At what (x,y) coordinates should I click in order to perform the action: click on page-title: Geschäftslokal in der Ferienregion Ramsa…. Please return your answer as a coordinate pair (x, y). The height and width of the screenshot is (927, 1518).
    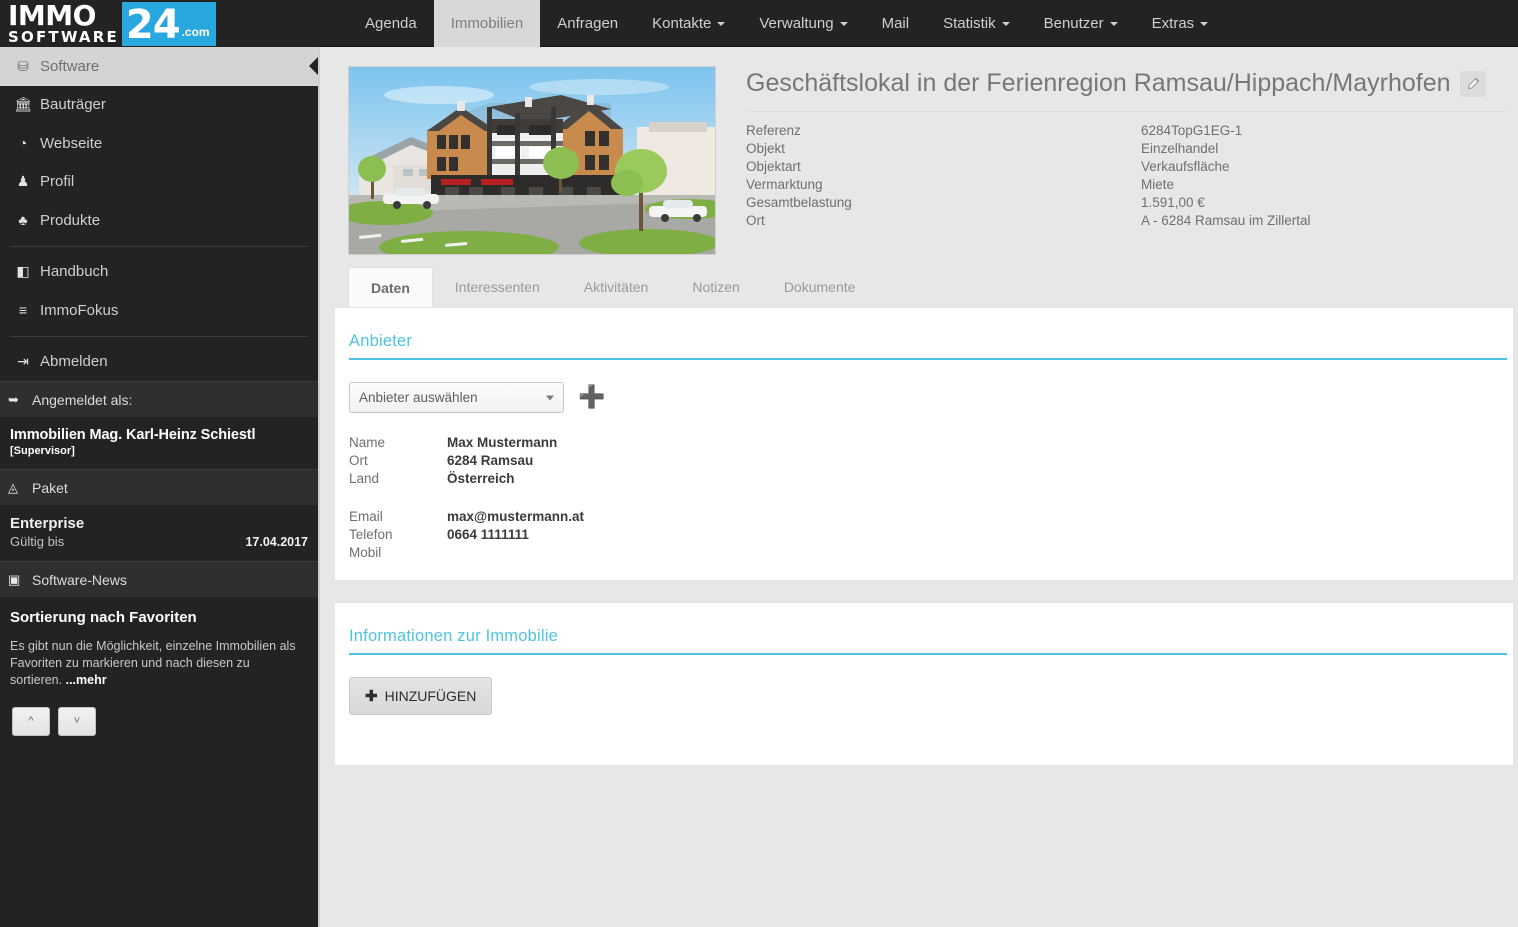
    Looking at the image, I should click on (1127, 83).